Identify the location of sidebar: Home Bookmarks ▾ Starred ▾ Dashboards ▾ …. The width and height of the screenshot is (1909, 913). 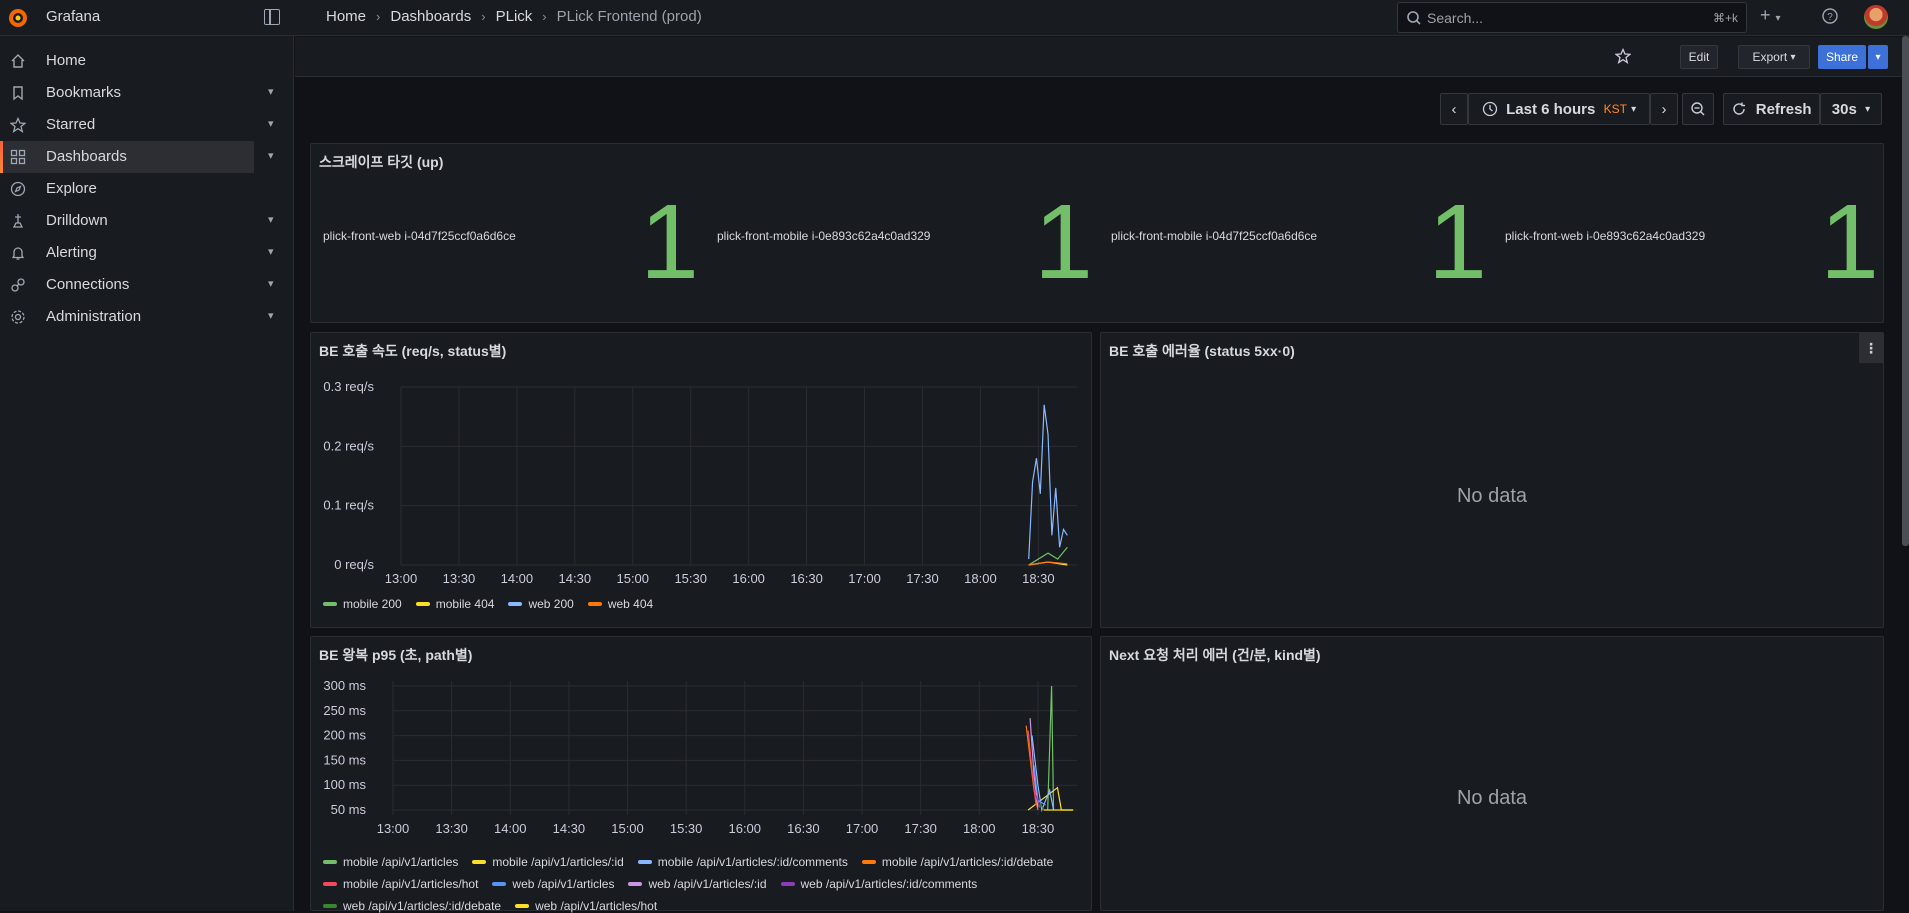
(147, 473).